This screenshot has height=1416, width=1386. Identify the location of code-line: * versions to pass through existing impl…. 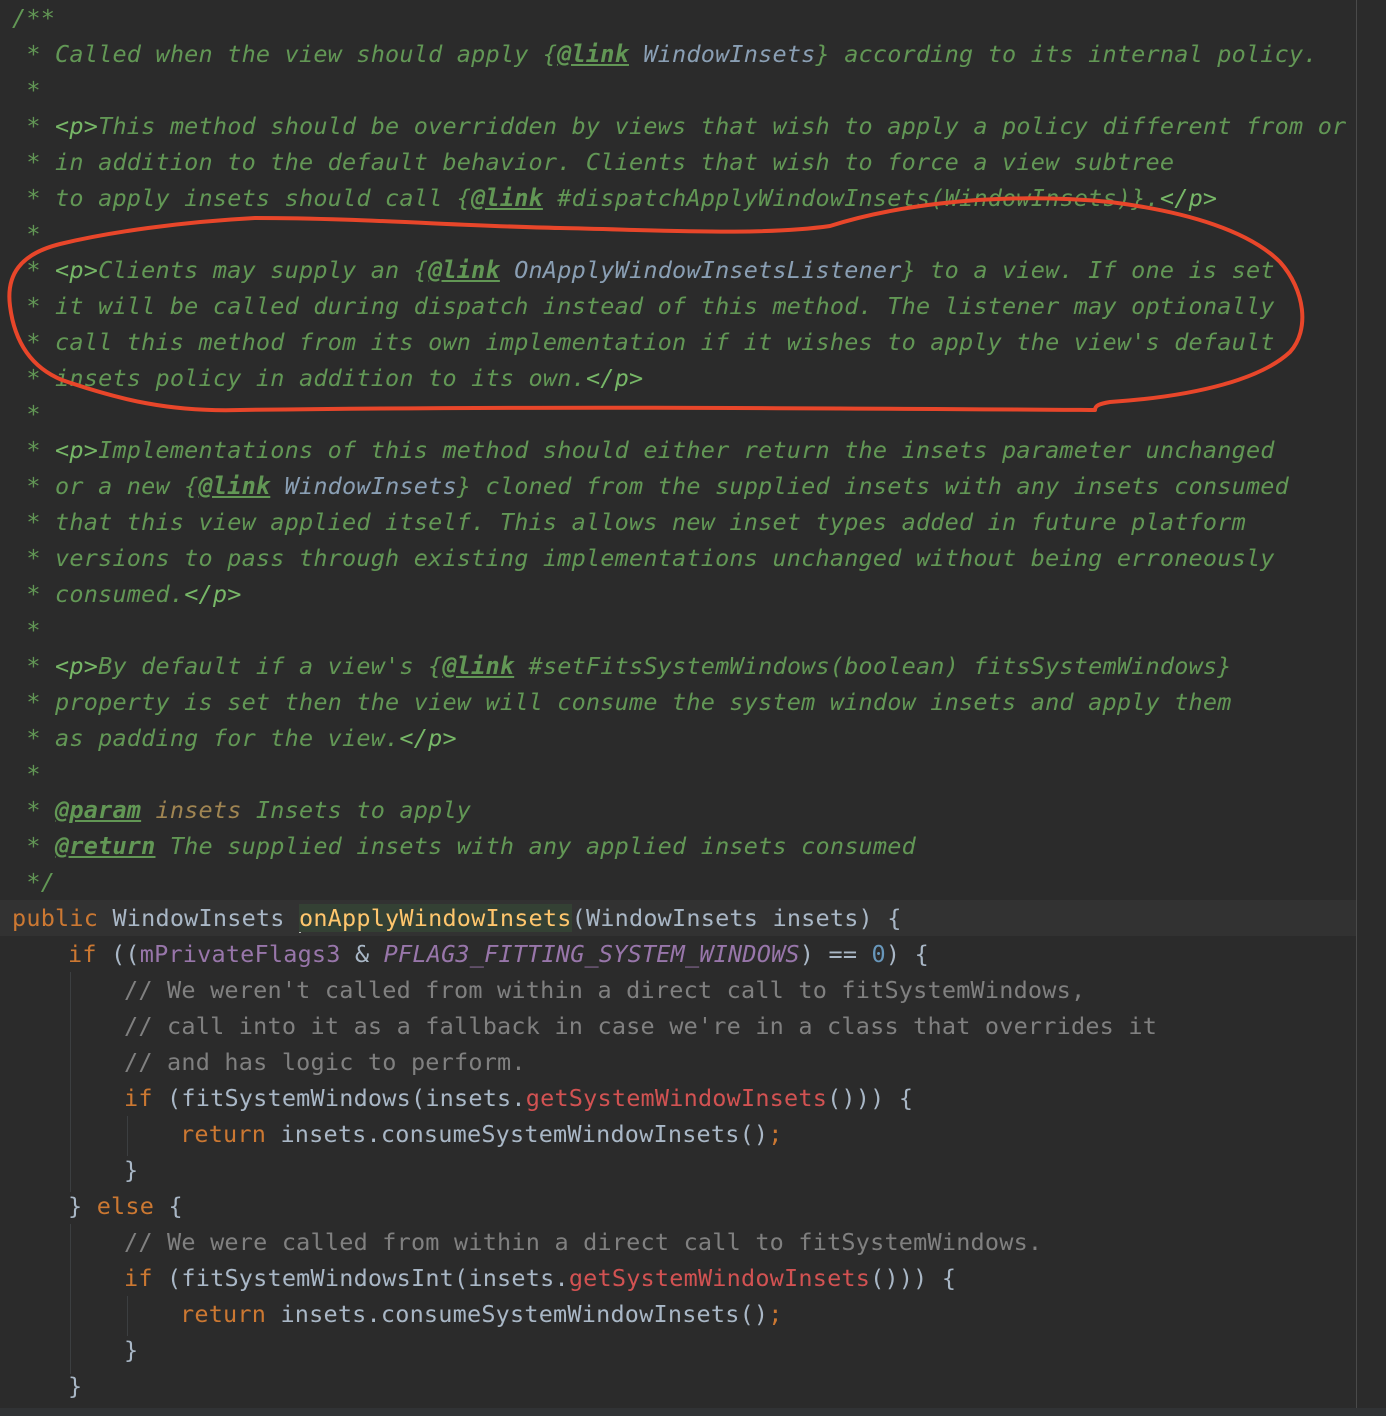
(678, 558).